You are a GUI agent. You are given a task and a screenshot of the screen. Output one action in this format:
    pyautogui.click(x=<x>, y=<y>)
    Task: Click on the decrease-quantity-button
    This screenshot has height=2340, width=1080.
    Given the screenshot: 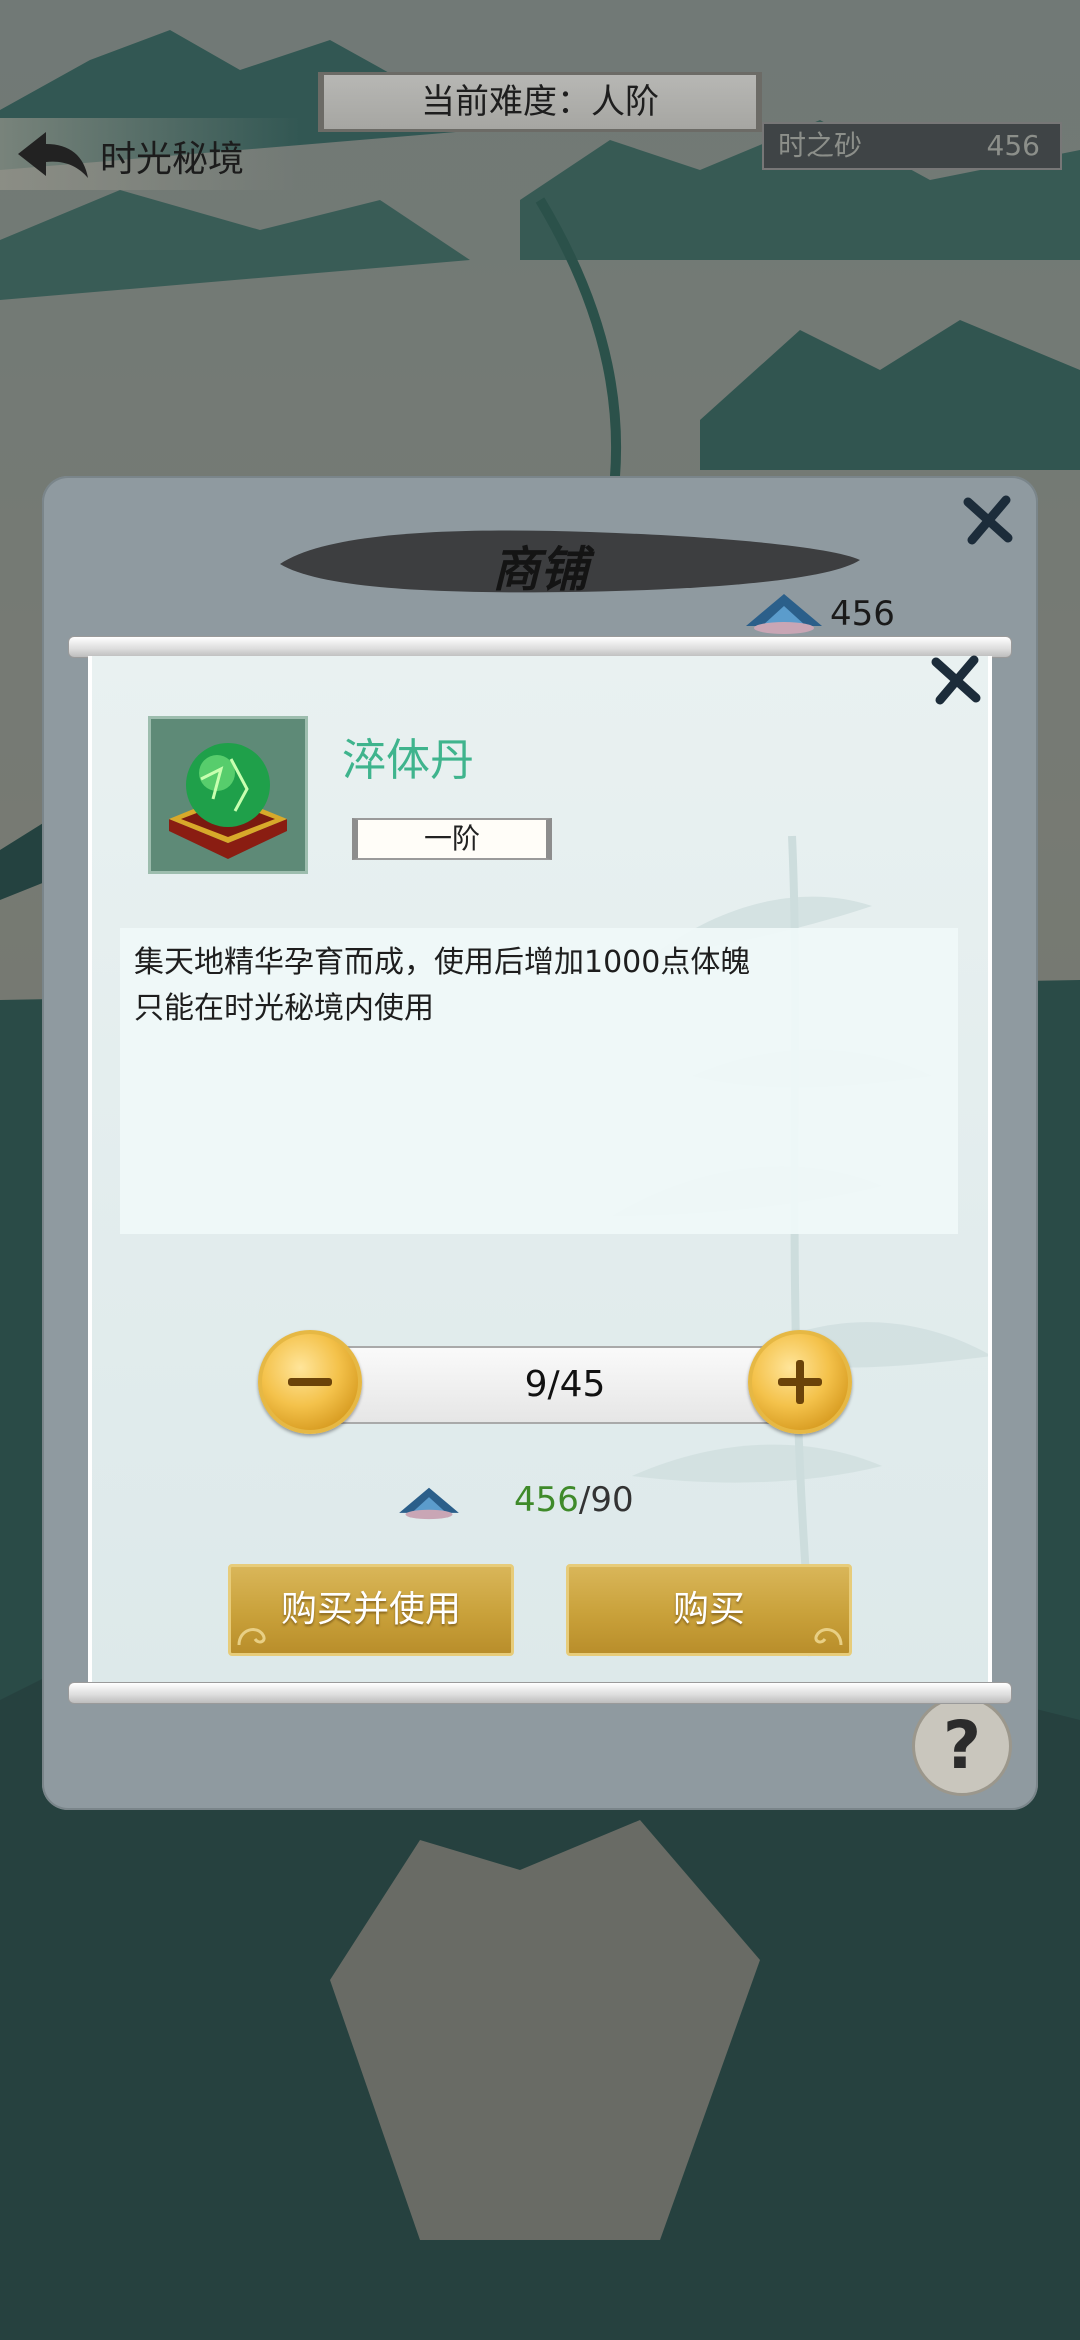 What is the action you would take?
    pyautogui.click(x=310, y=1382)
    